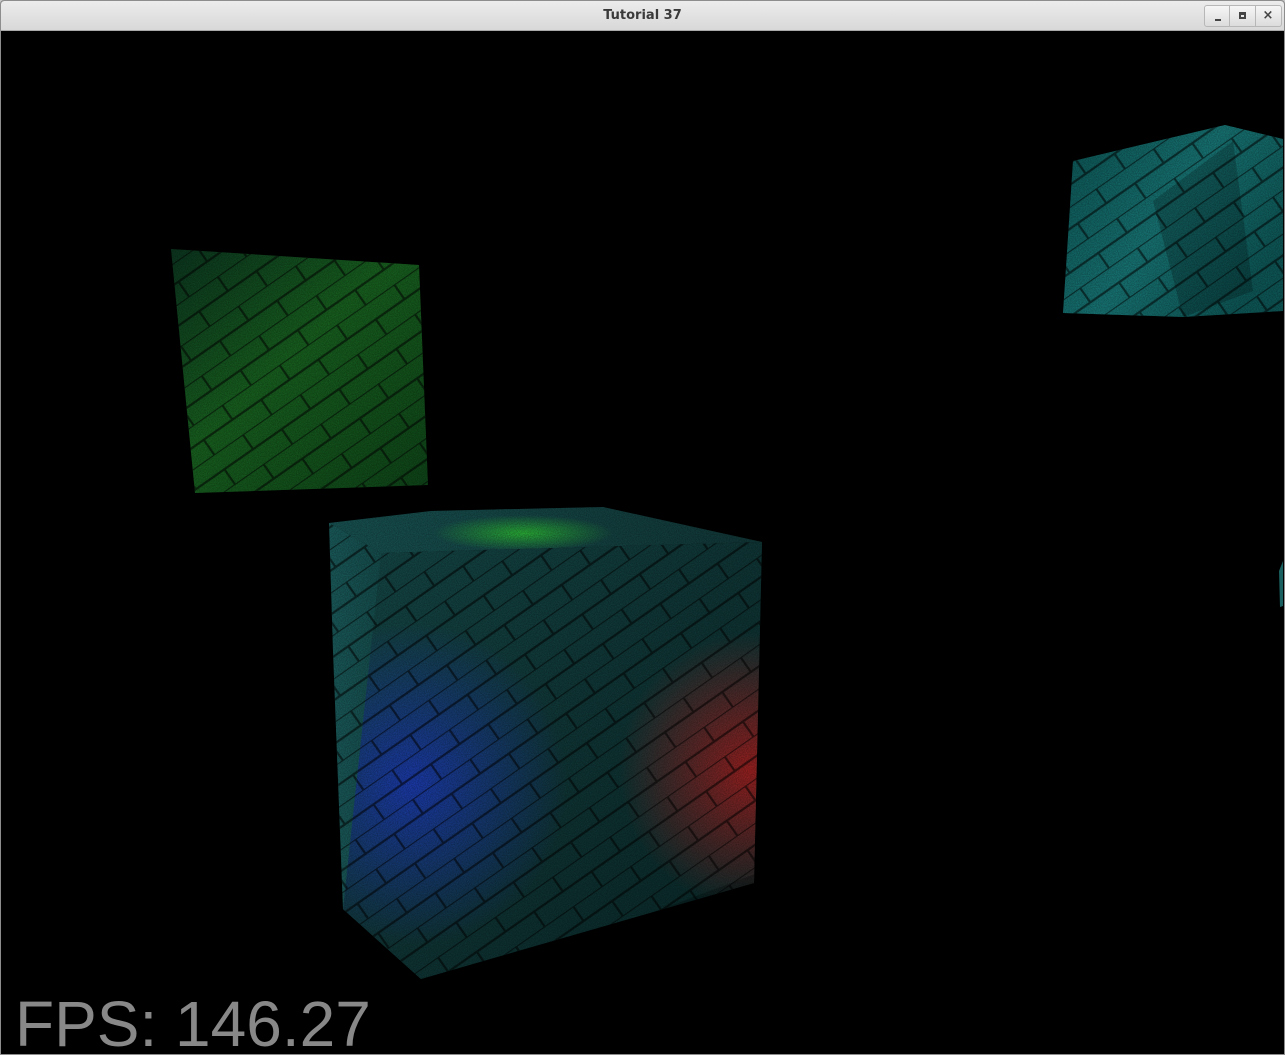  Describe the element at coordinates (1218, 20) in the screenshot. I see `minimize-icon` at that location.